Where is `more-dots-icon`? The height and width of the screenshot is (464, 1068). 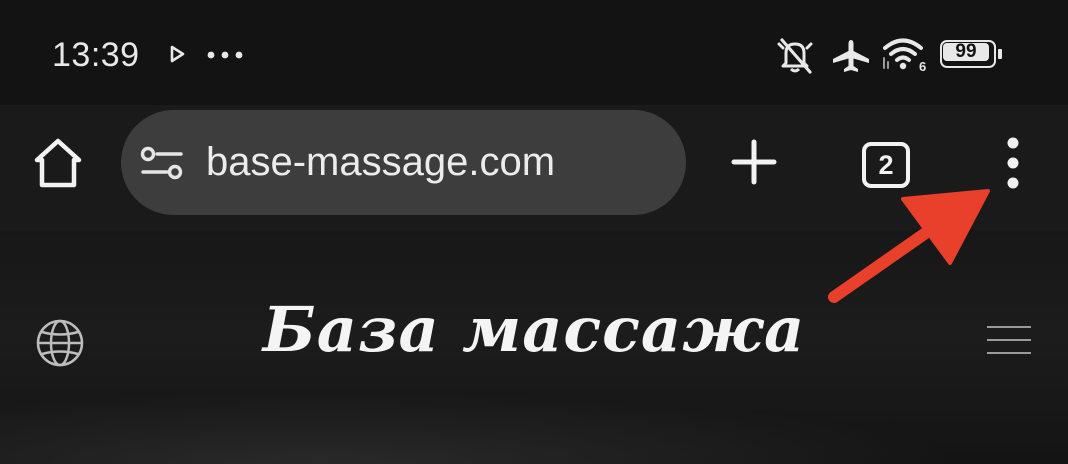 more-dots-icon is located at coordinates (225, 55).